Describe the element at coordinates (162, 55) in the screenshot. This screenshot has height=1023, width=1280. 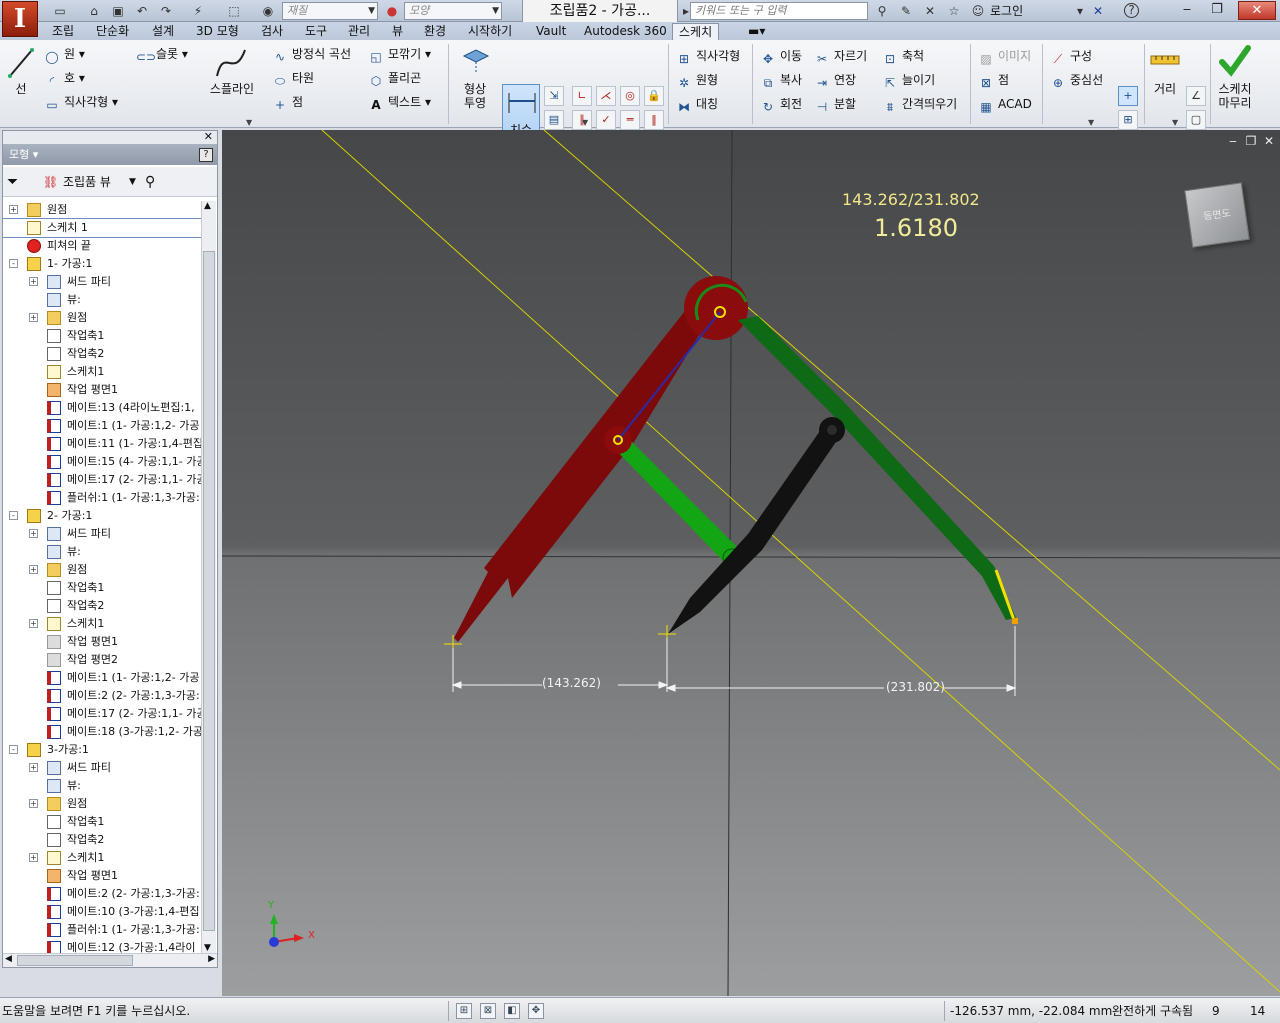
I see `slot-button: ⊂⊃슬롯 ▾` at that location.